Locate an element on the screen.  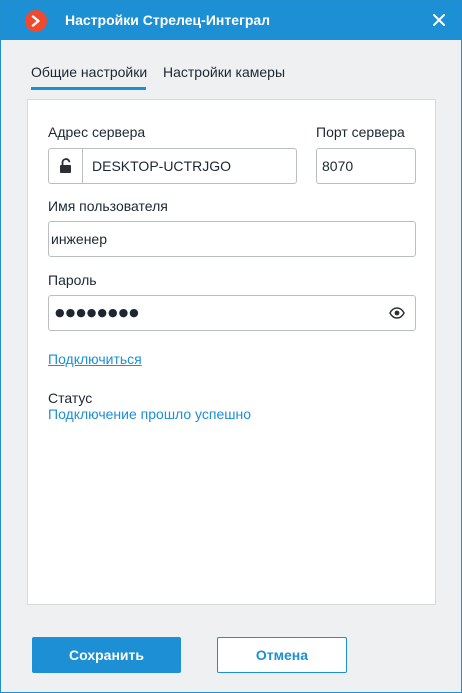
server-port-input is located at coordinates (366, 166).